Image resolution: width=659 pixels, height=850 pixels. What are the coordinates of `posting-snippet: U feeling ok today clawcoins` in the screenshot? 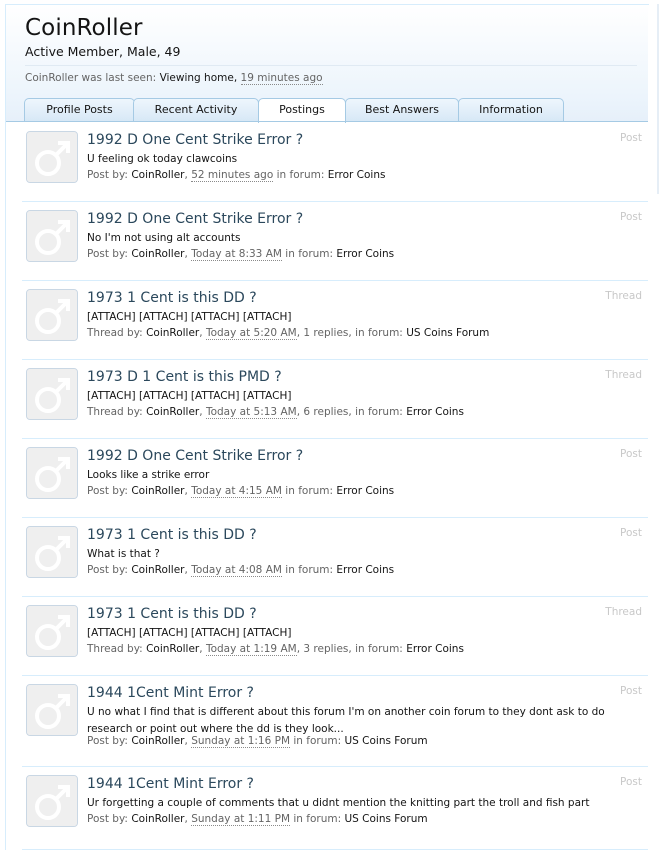 It's located at (367, 159).